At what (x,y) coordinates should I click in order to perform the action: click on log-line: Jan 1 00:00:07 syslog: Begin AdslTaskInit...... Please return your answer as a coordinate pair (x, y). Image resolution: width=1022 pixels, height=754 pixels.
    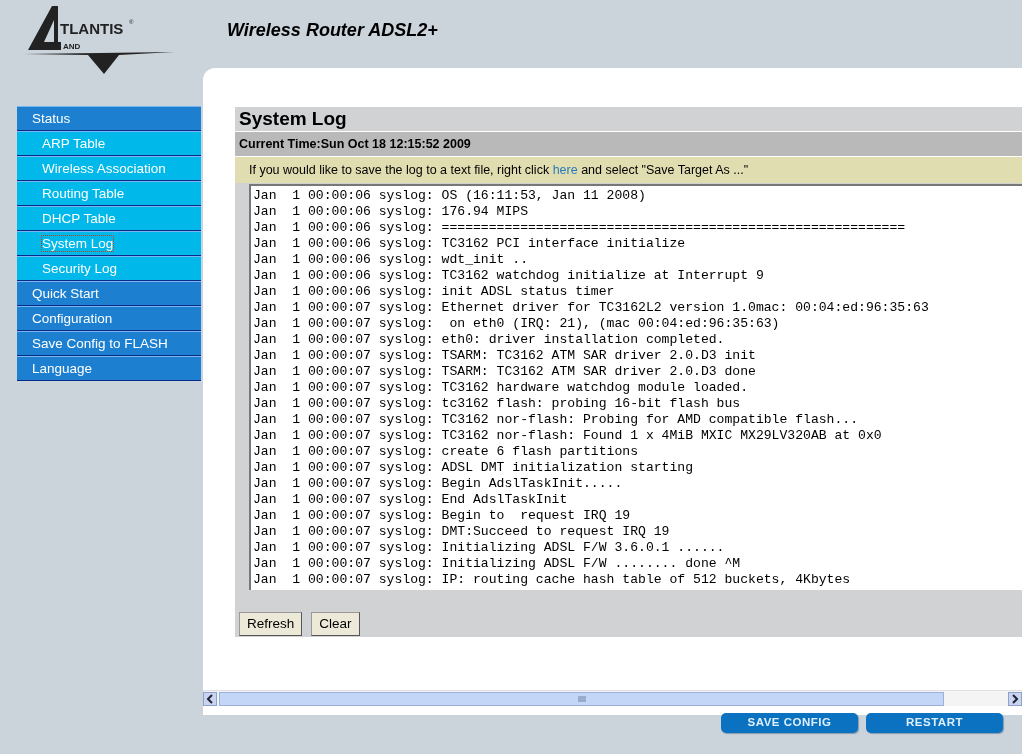
    Looking at the image, I should click on (438, 484).